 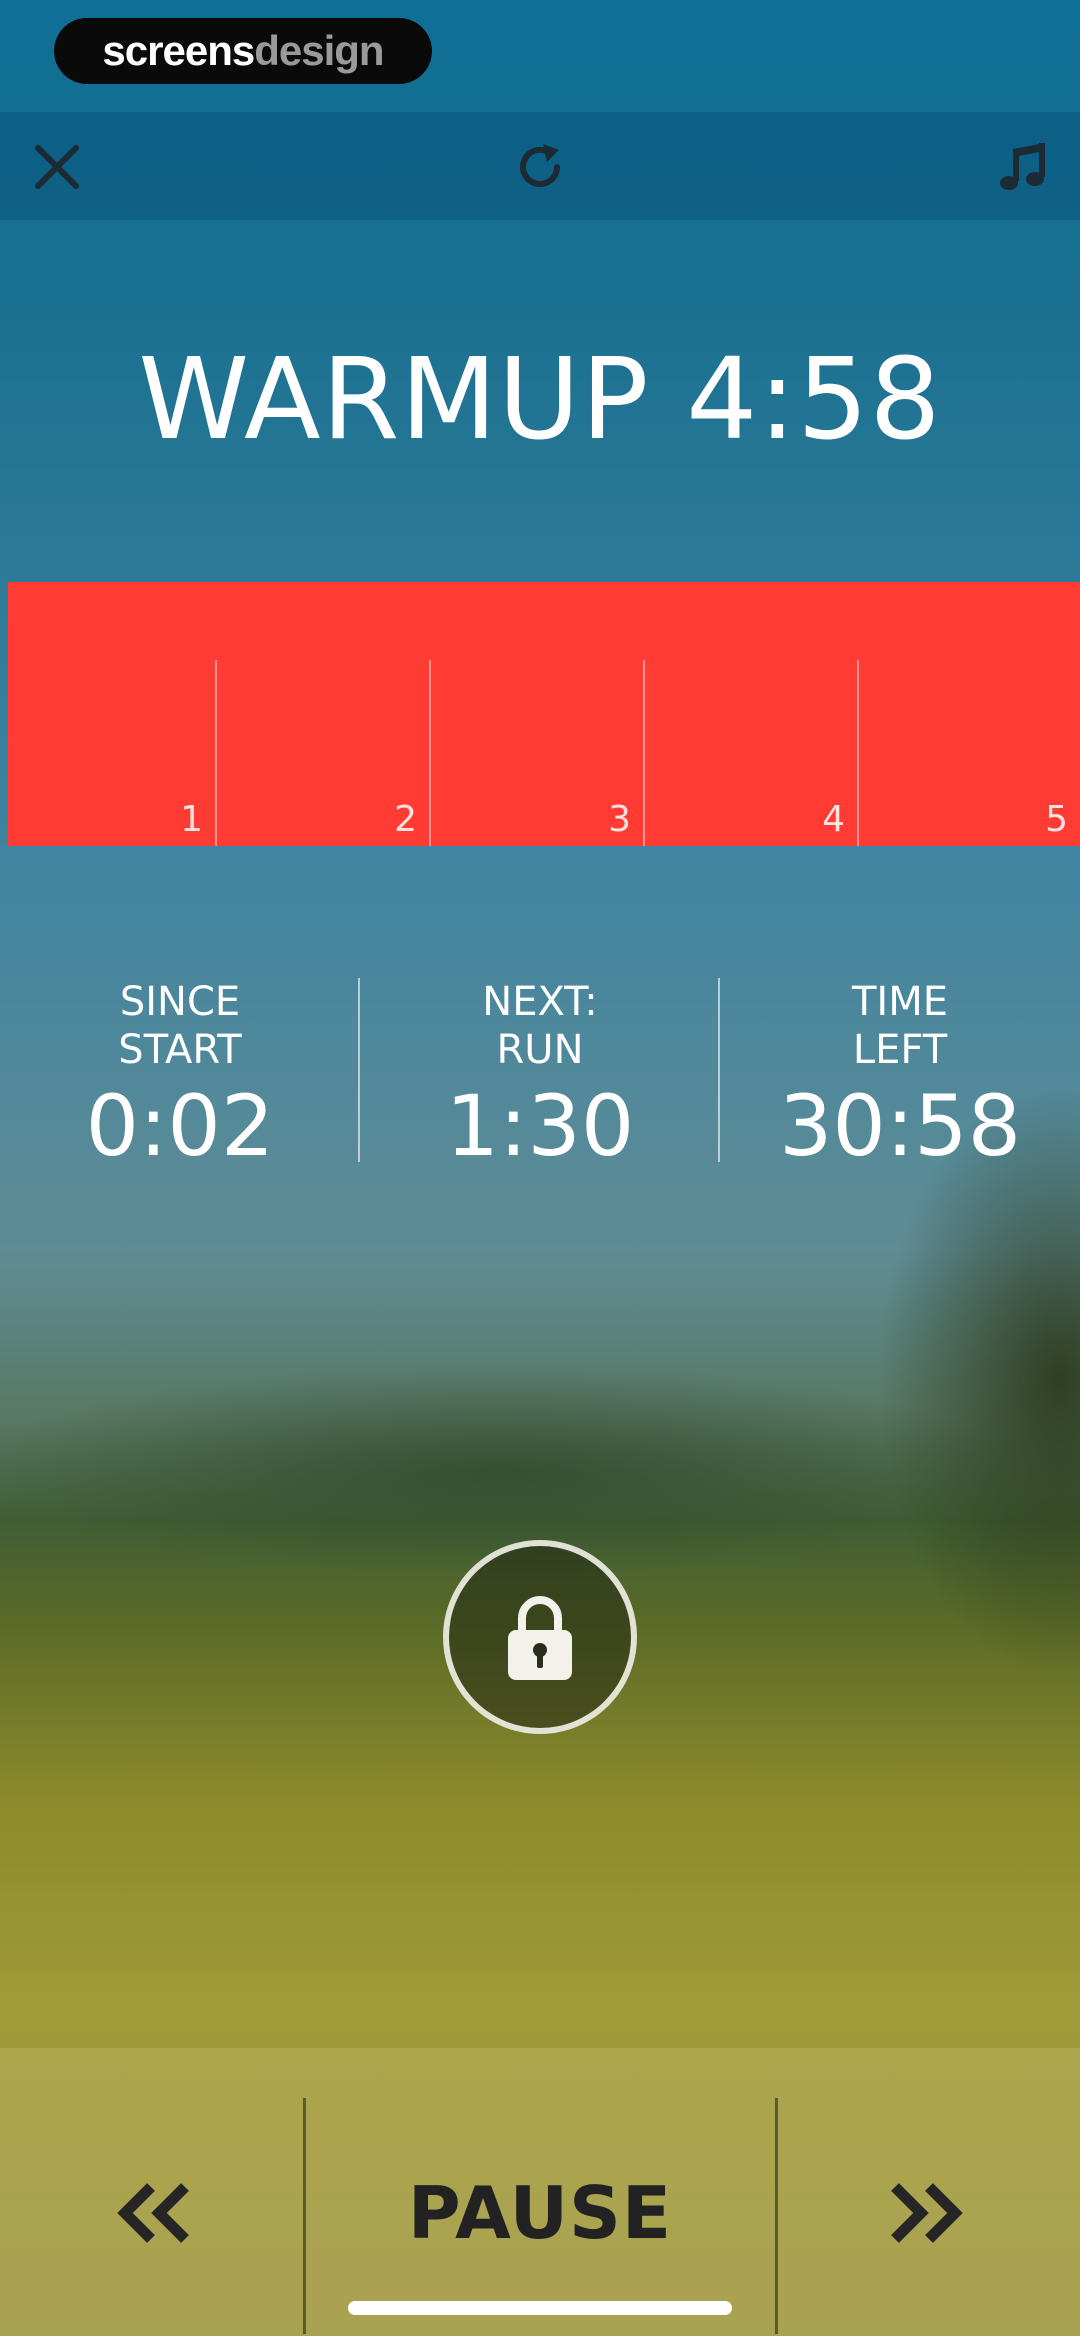 I want to click on double-chevron-right-icon, so click(x=927, y=2213).